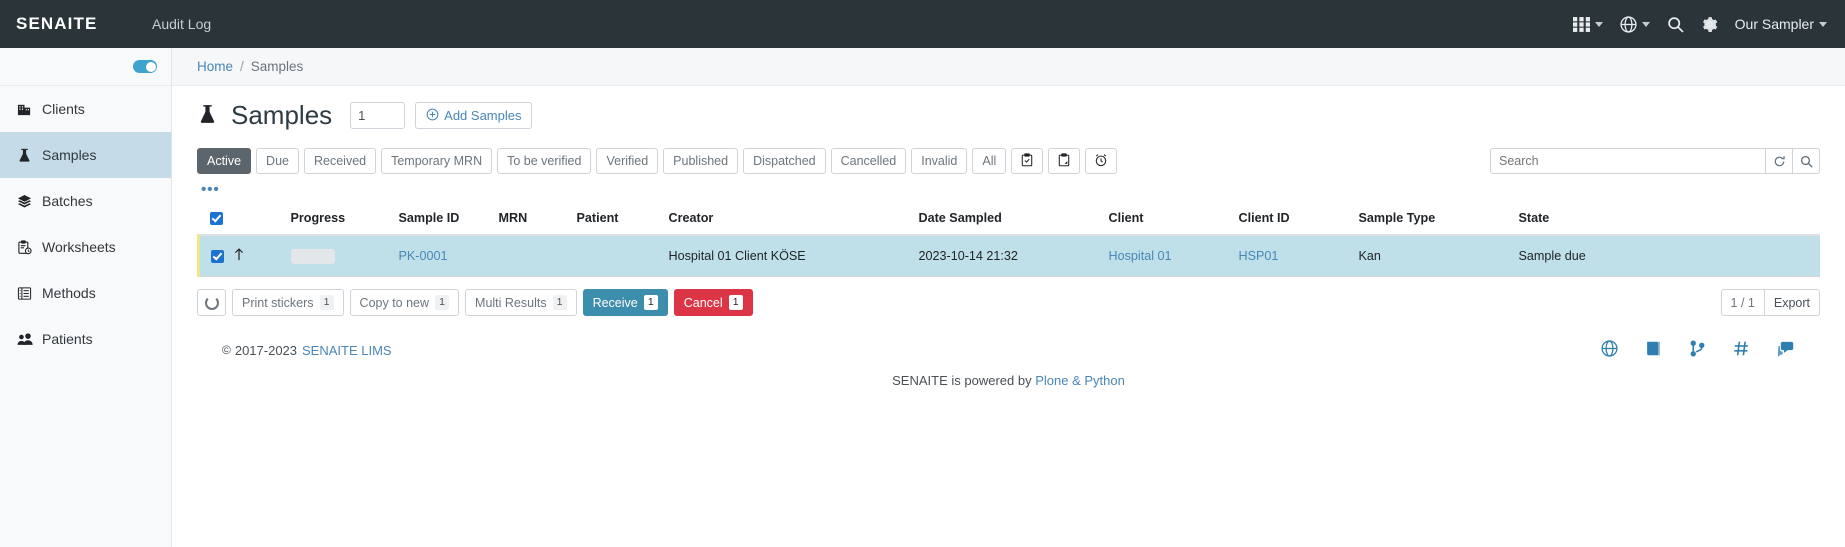  Describe the element at coordinates (483, 115) in the screenshot. I see `add-samples-label: Add Samples` at that location.